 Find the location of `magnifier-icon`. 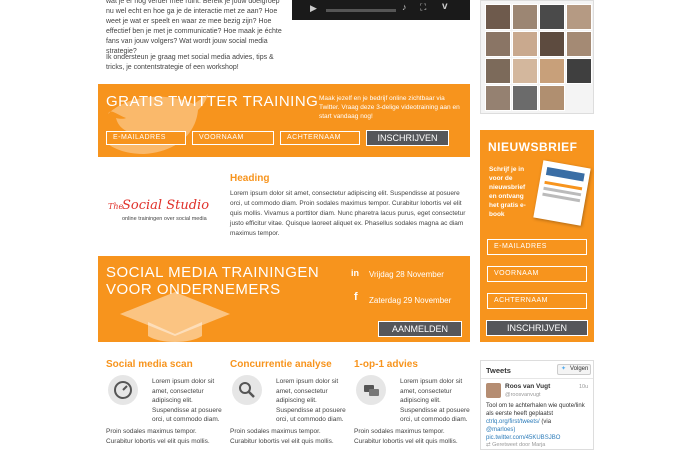

magnifier-icon is located at coordinates (247, 390).